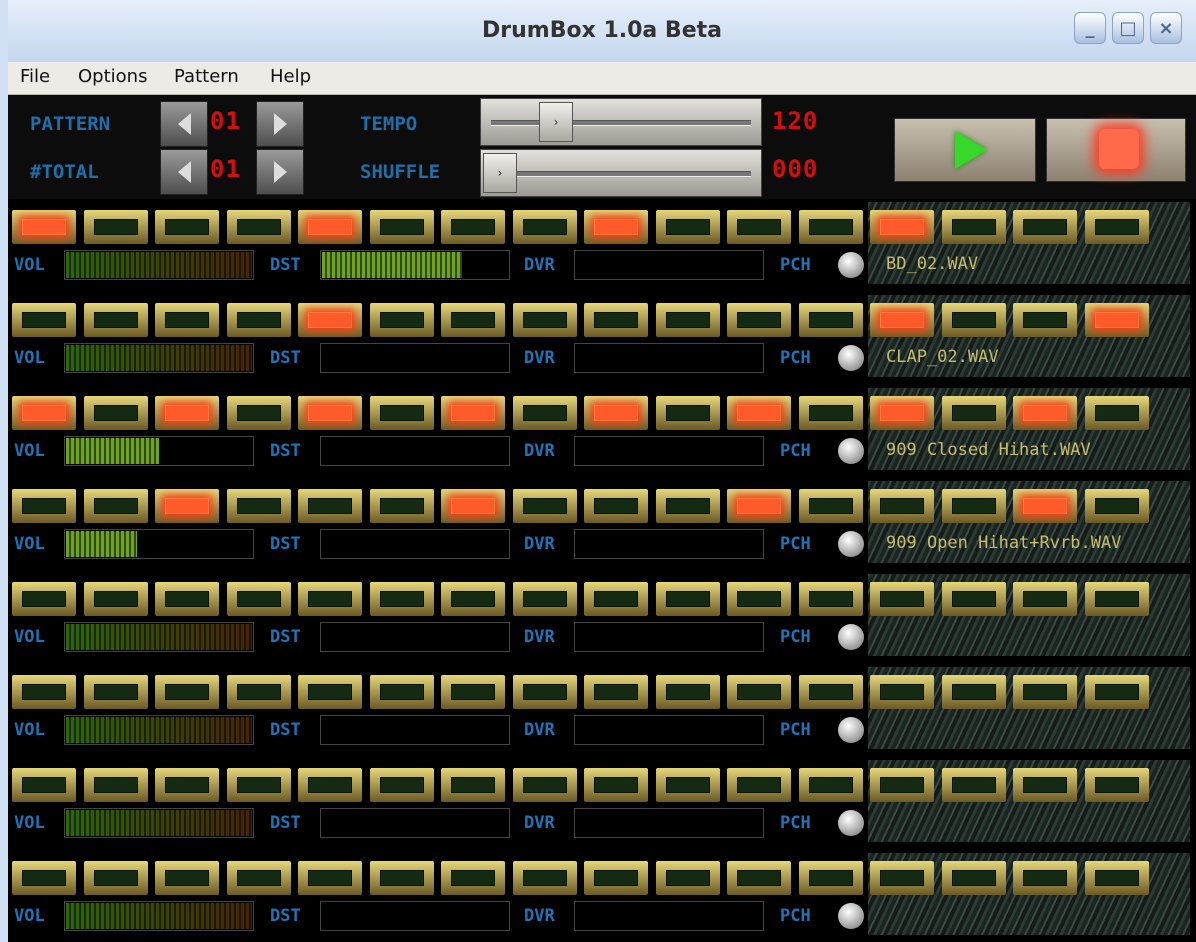 Image resolution: width=1196 pixels, height=942 pixels. Describe the element at coordinates (556, 122) in the screenshot. I see `tempo-slider-thumb: ›` at that location.